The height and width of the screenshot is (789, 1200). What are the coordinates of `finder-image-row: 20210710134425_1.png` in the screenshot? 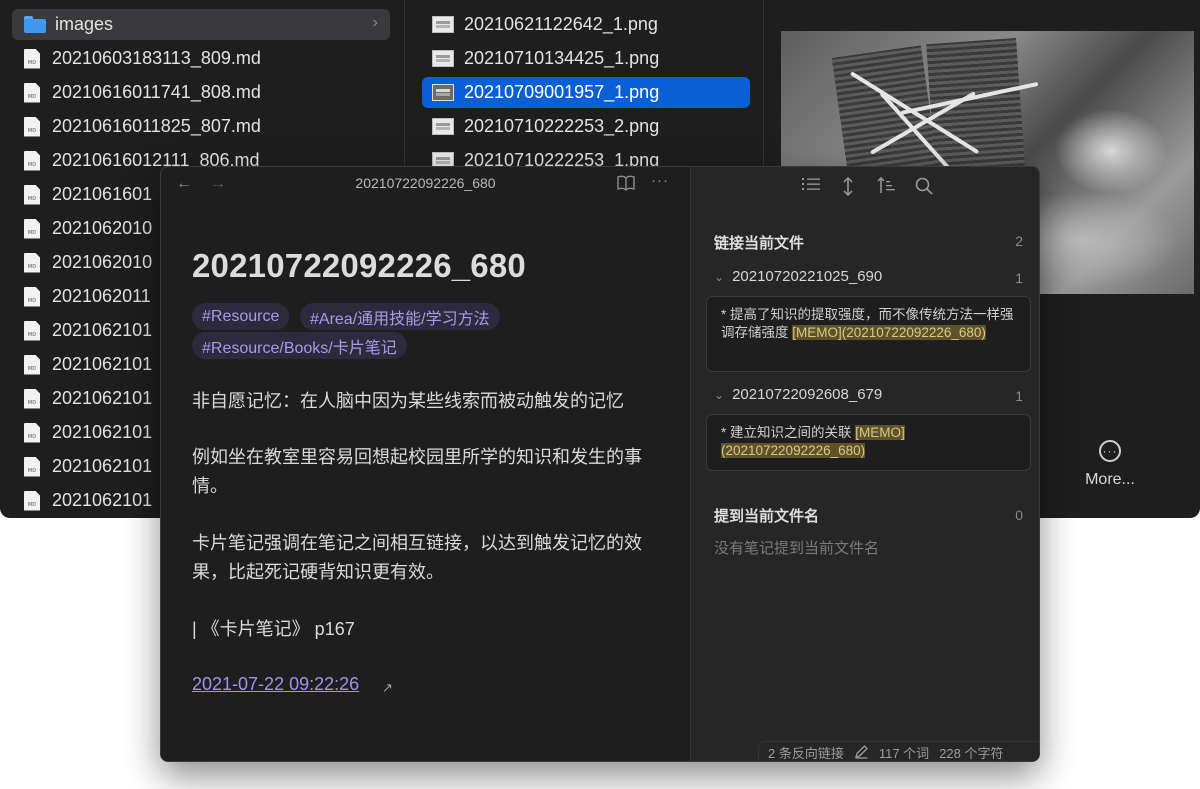 It's located at (586, 58).